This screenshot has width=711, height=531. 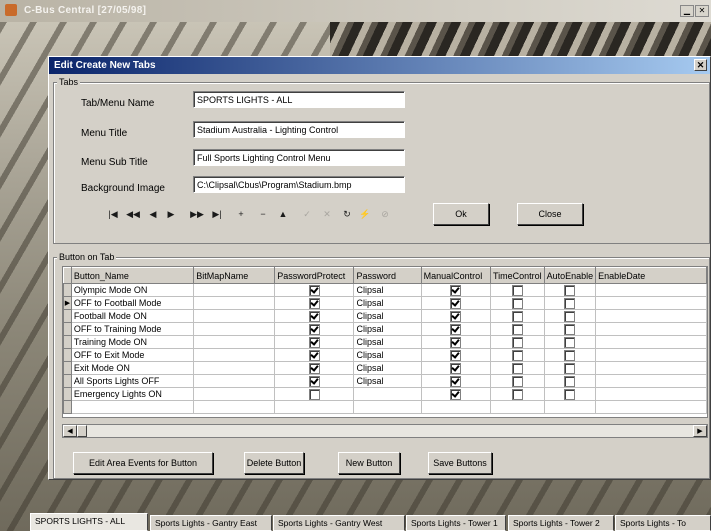 What do you see at coordinates (263, 214) in the screenshot?
I see `delete-record-button: −` at bounding box center [263, 214].